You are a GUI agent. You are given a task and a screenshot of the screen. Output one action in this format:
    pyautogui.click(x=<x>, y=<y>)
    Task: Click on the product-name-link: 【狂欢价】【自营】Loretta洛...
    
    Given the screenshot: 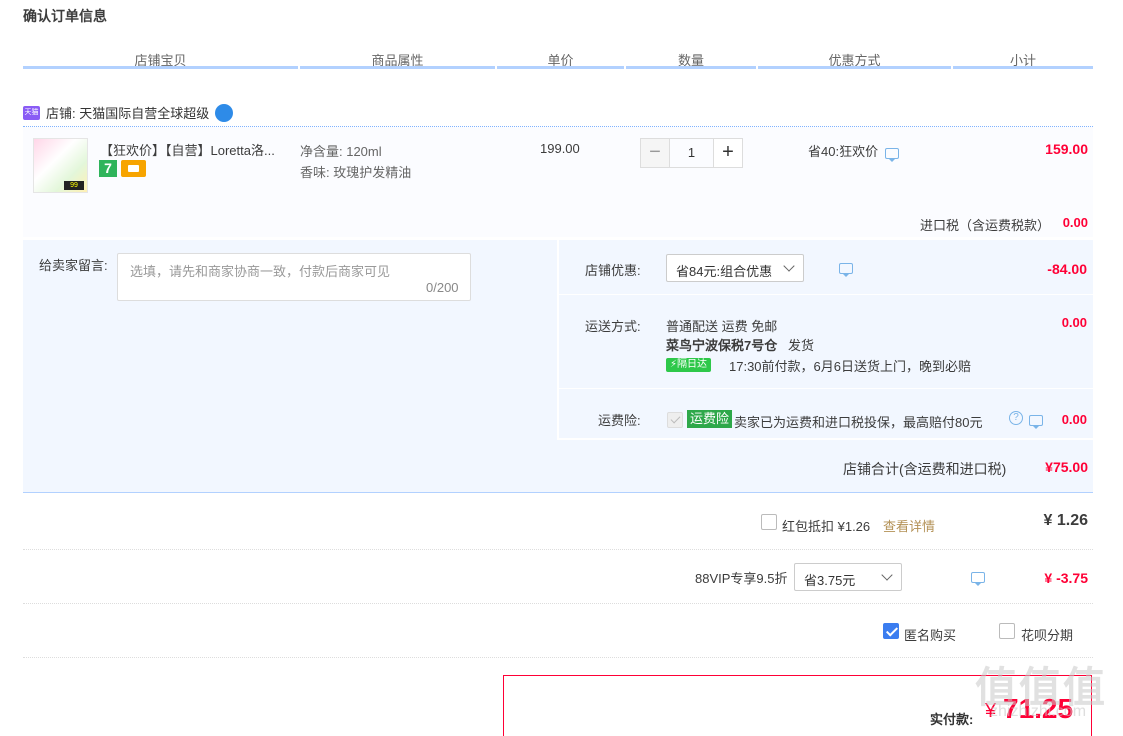 What is the action you would take?
    pyautogui.click(x=195, y=149)
    